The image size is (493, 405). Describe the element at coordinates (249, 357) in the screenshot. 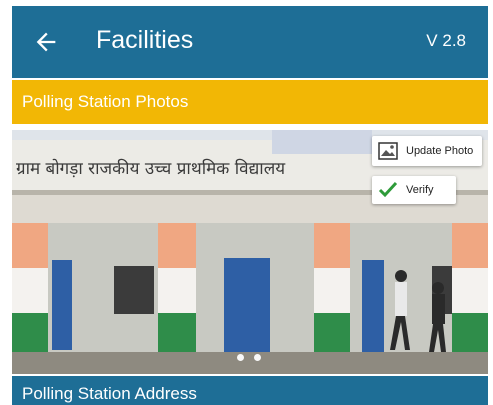

I see `photo-pager` at that location.